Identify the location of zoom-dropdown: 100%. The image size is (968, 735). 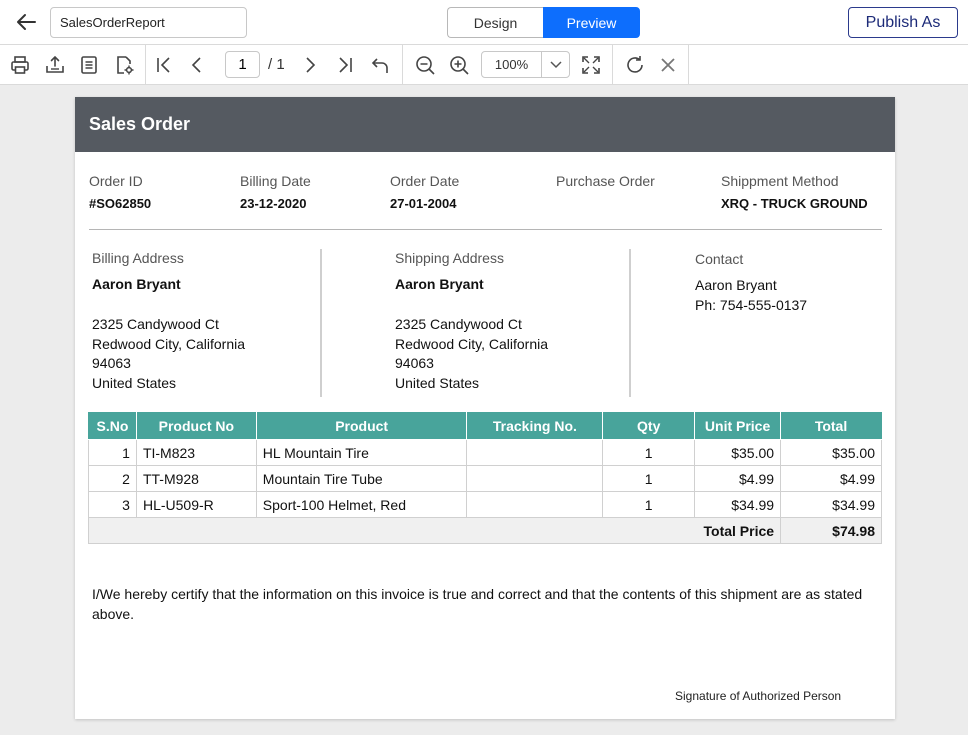
(525, 64).